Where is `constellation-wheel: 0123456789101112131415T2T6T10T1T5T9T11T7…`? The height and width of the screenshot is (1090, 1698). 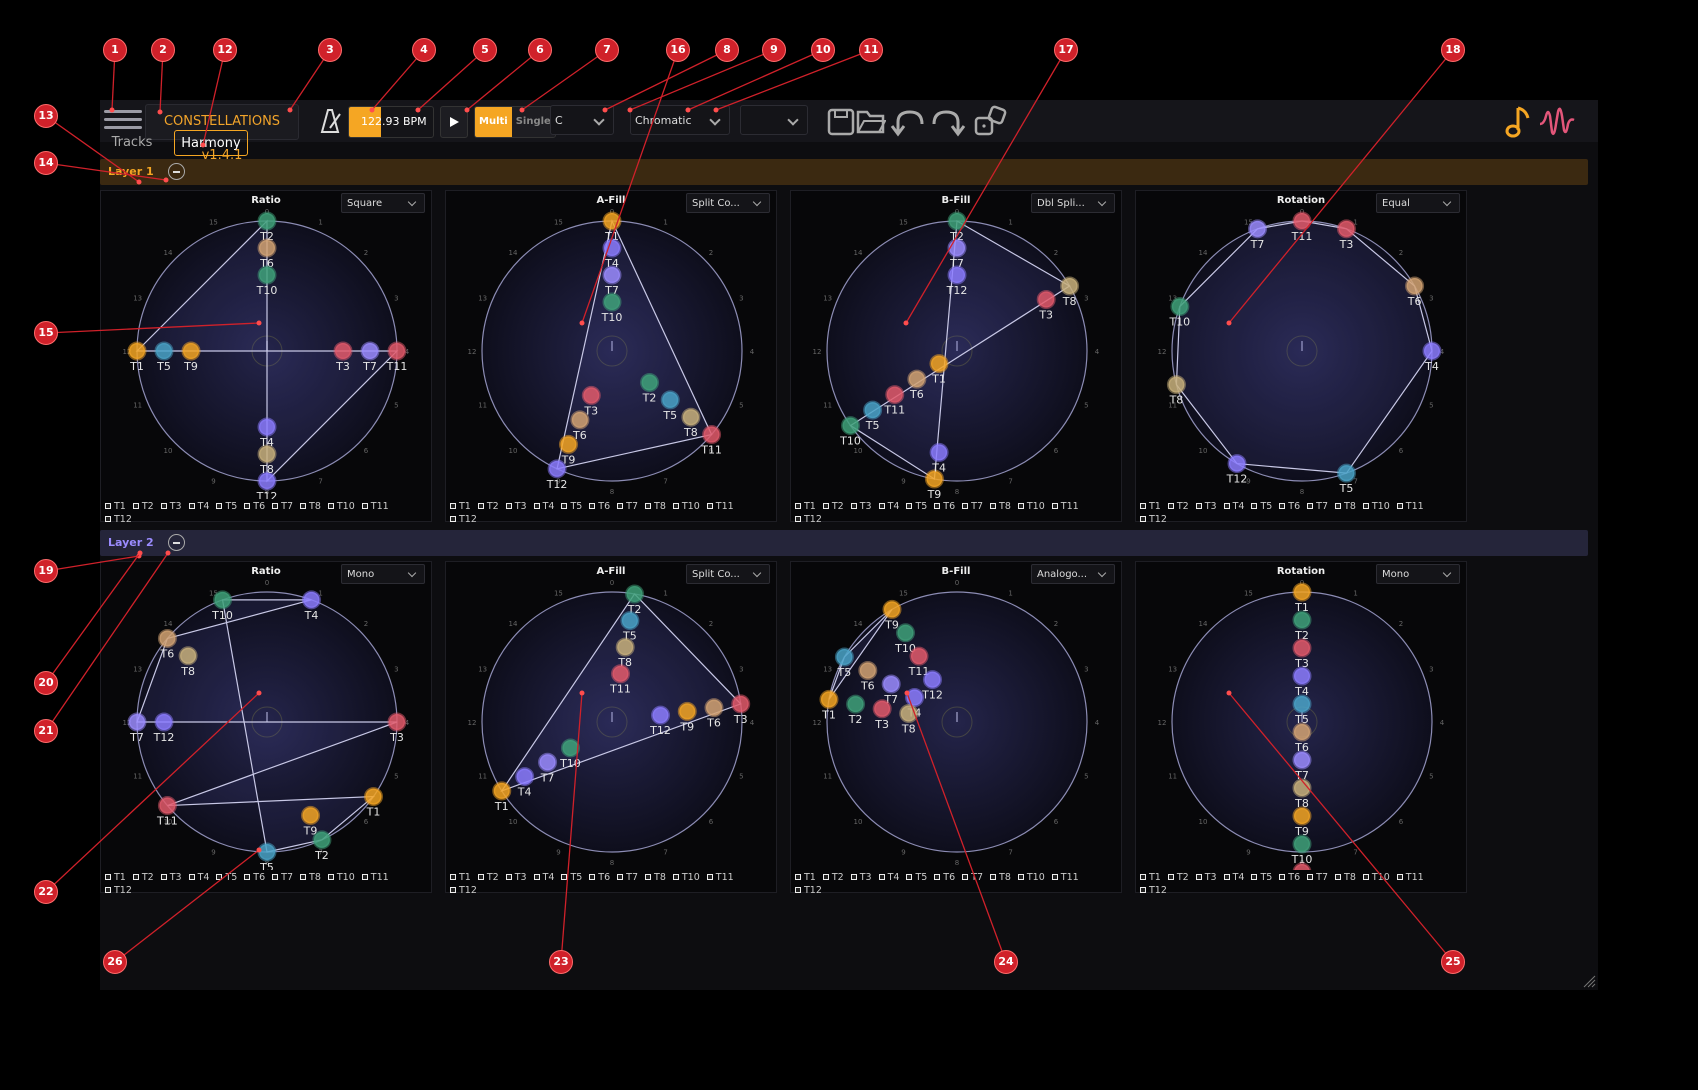 constellation-wheel: 0123456789101112131415T2T6T10T1T5T9T11T7… is located at coordinates (267, 345).